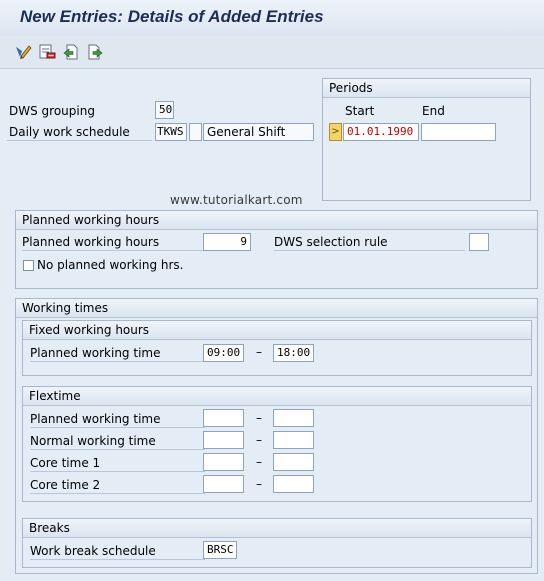 This screenshot has height=581, width=544. I want to click on daily-work-schedule-field: TKWS, so click(171, 132).